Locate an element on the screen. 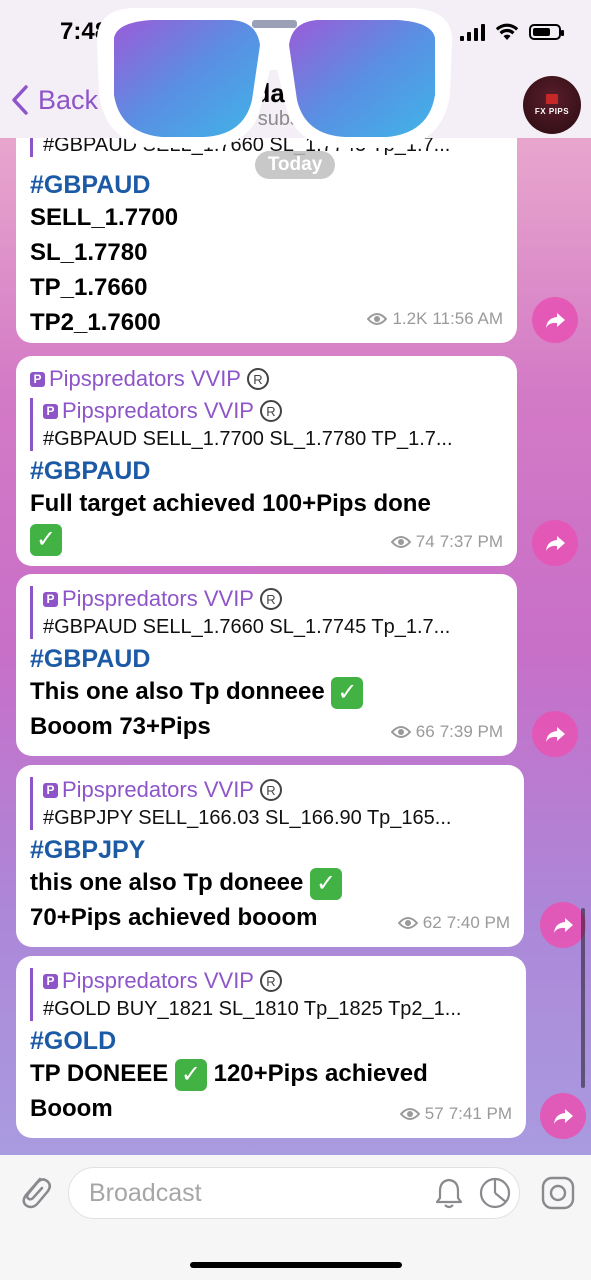  message-line: TP DONEEE is located at coordinates (99, 1073).